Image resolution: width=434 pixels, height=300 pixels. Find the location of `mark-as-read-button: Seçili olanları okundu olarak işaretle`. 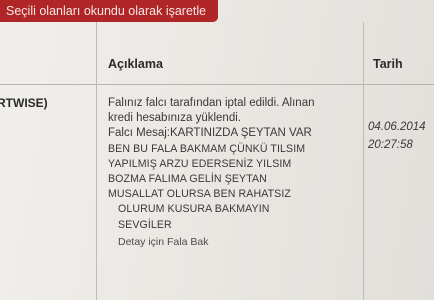

mark-as-read-button: Seçili olanları okundu olarak işaretle is located at coordinates (109, 11).